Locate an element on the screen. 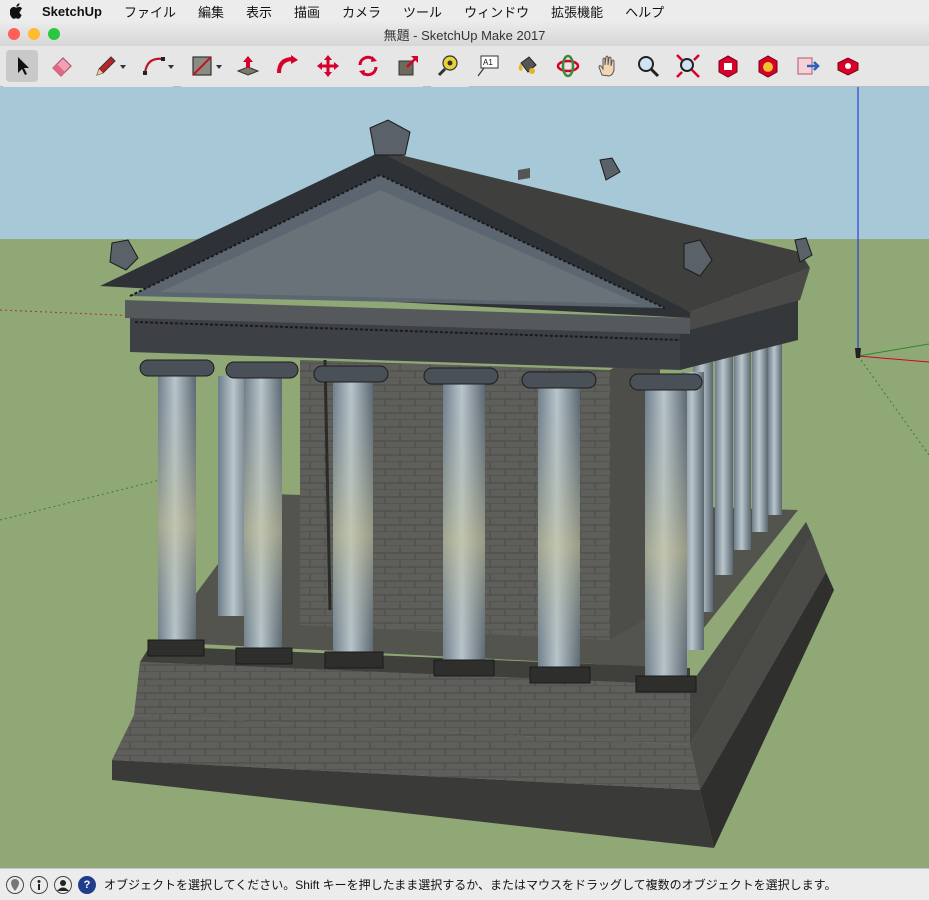  select-tool-button is located at coordinates (22, 66).